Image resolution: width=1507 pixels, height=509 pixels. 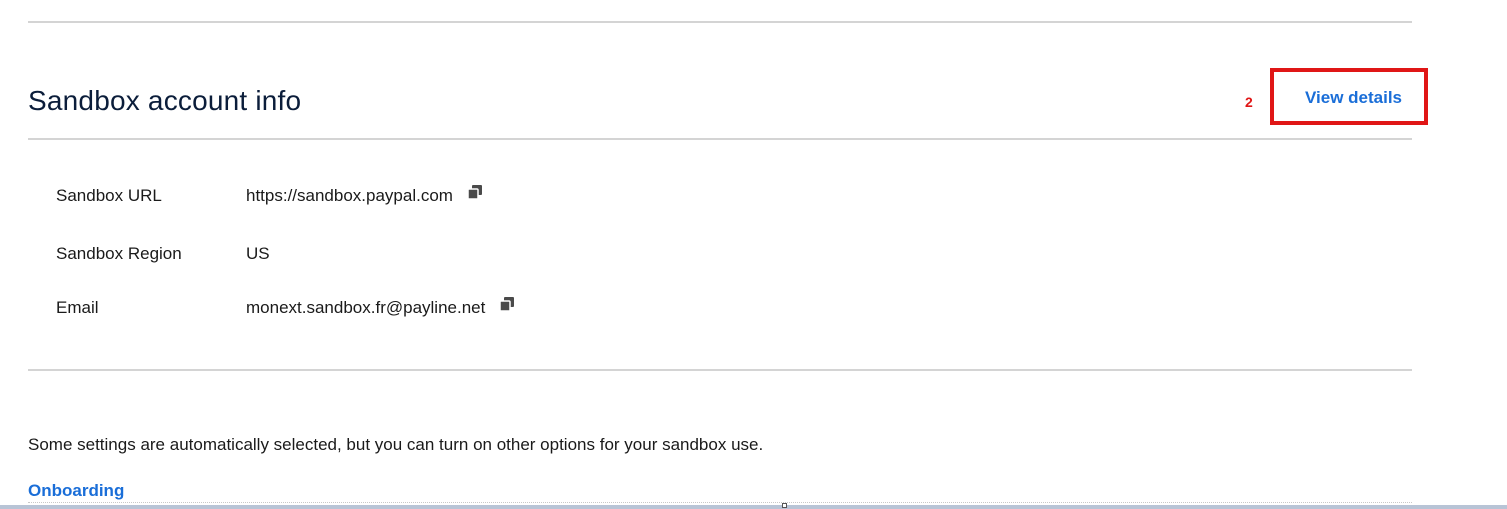 I want to click on horizontal-scrollbar, so click(x=753, y=507).